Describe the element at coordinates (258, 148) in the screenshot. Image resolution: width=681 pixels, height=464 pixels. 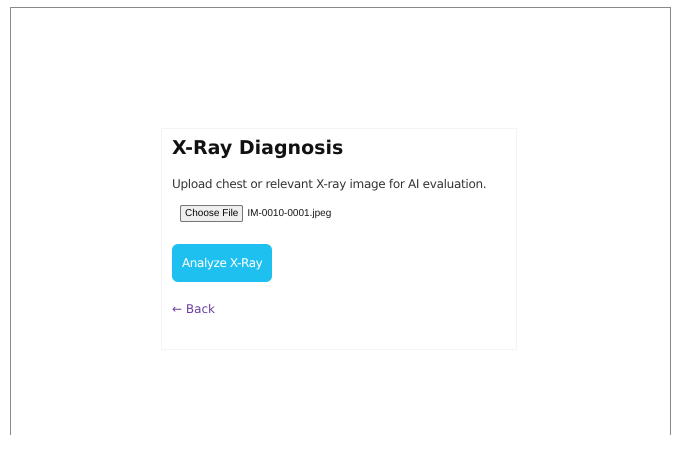
I see `page-title: X-Ray Diagnosis` at that location.